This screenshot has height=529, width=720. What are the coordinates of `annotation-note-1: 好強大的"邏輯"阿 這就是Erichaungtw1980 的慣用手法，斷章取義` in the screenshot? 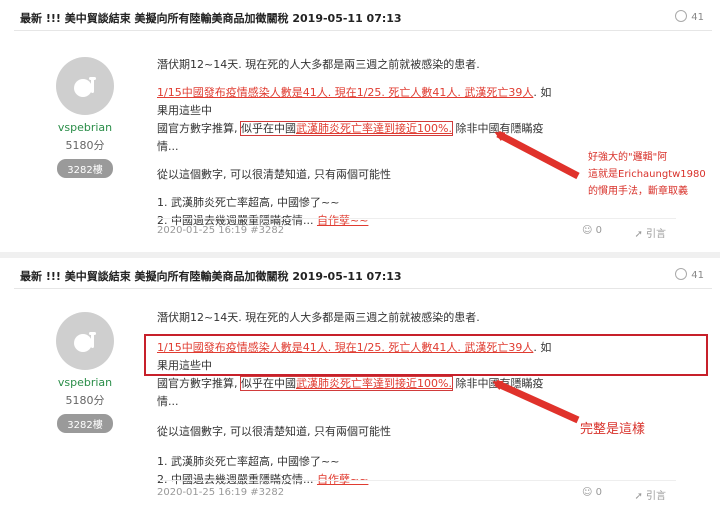 It's located at (647, 174).